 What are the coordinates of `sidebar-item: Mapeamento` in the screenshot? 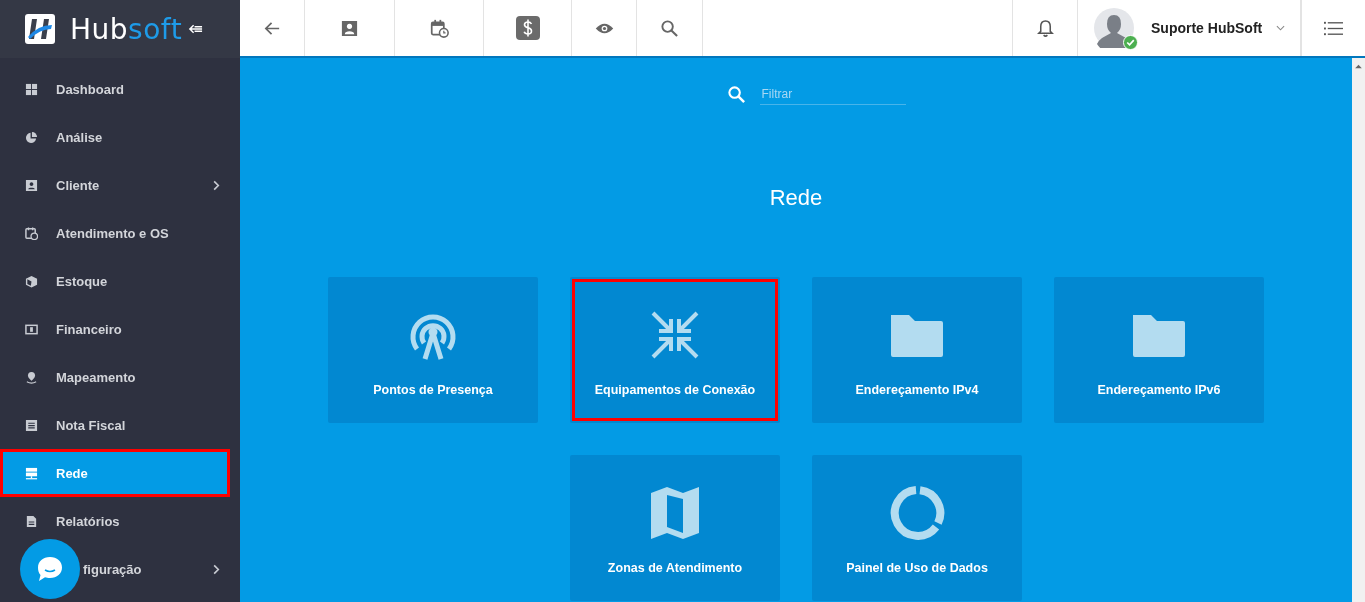 It's located at (120, 377).